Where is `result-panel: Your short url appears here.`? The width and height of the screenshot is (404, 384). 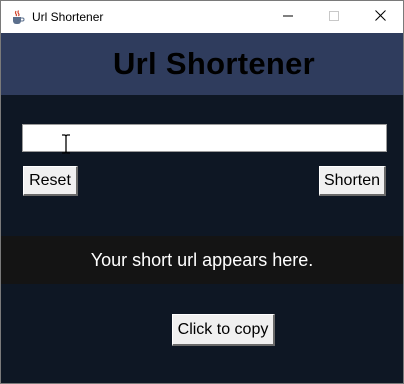 result-panel: Your short url appears here. is located at coordinates (202, 260).